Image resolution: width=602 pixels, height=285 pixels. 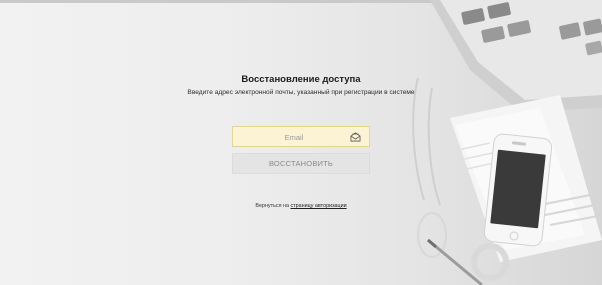 I want to click on back-to-login: Вернуться на страницу авторизации, so click(x=301, y=206).